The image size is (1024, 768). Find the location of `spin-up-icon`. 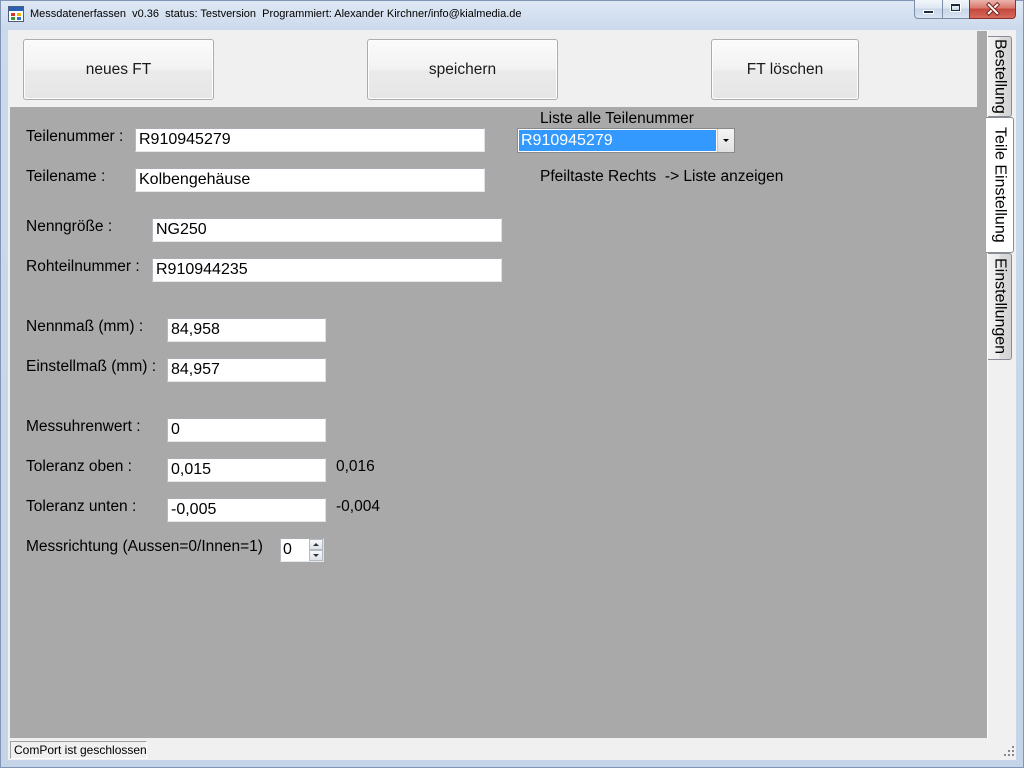

spin-up-icon is located at coordinates (316, 544).